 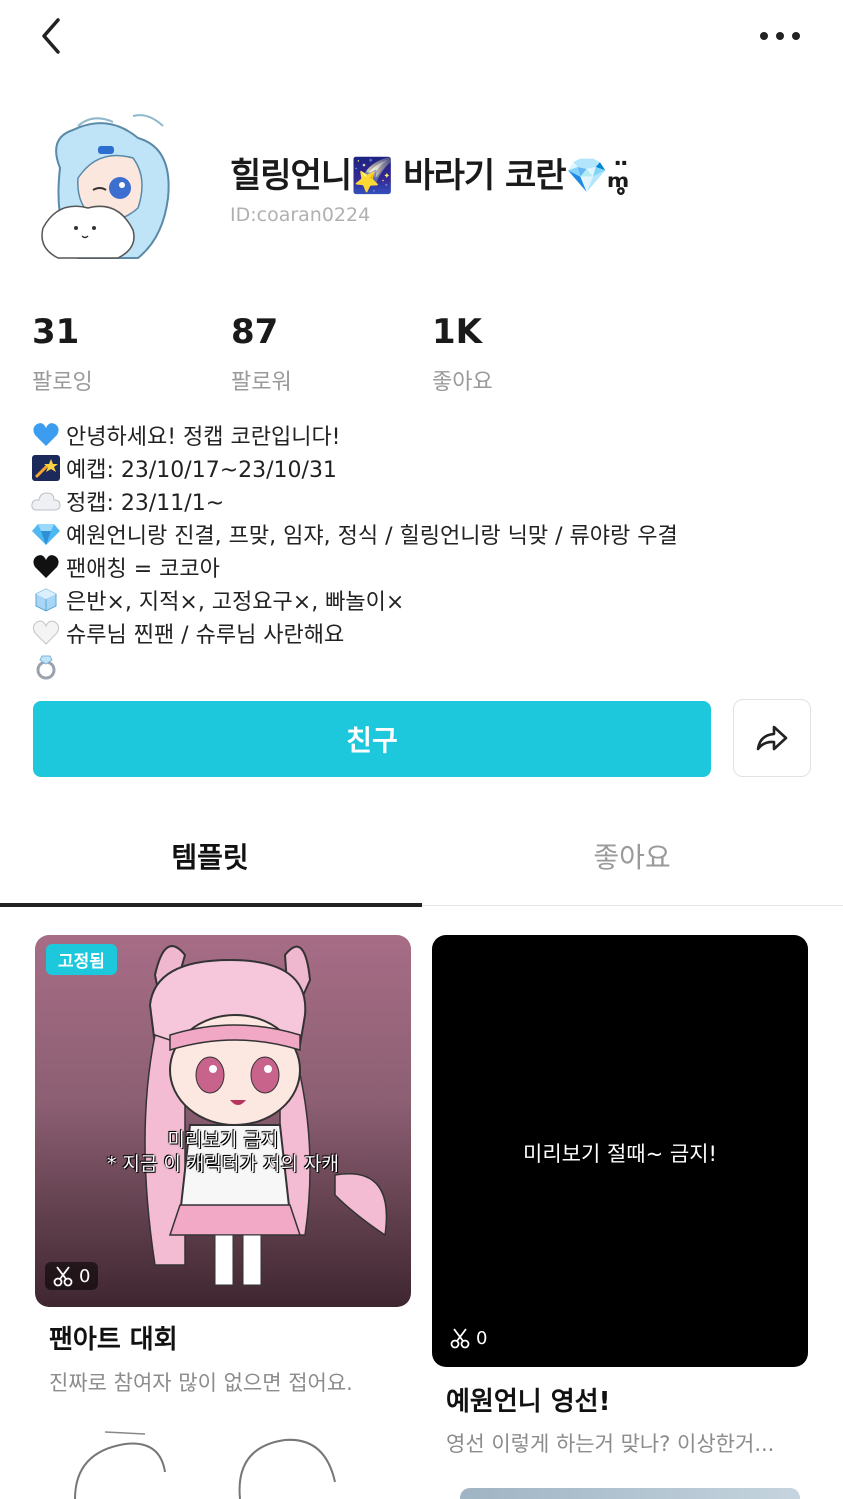 I want to click on bio-line, so click(x=425, y=665).